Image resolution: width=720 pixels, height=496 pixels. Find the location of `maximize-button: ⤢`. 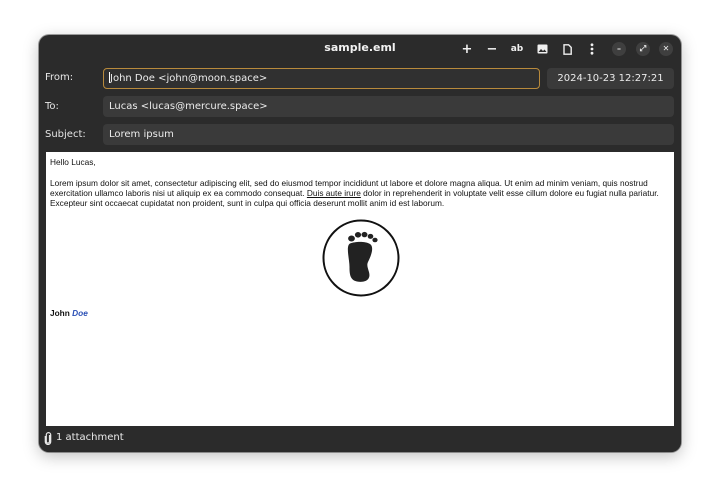

maximize-button: ⤢ is located at coordinates (643, 49).